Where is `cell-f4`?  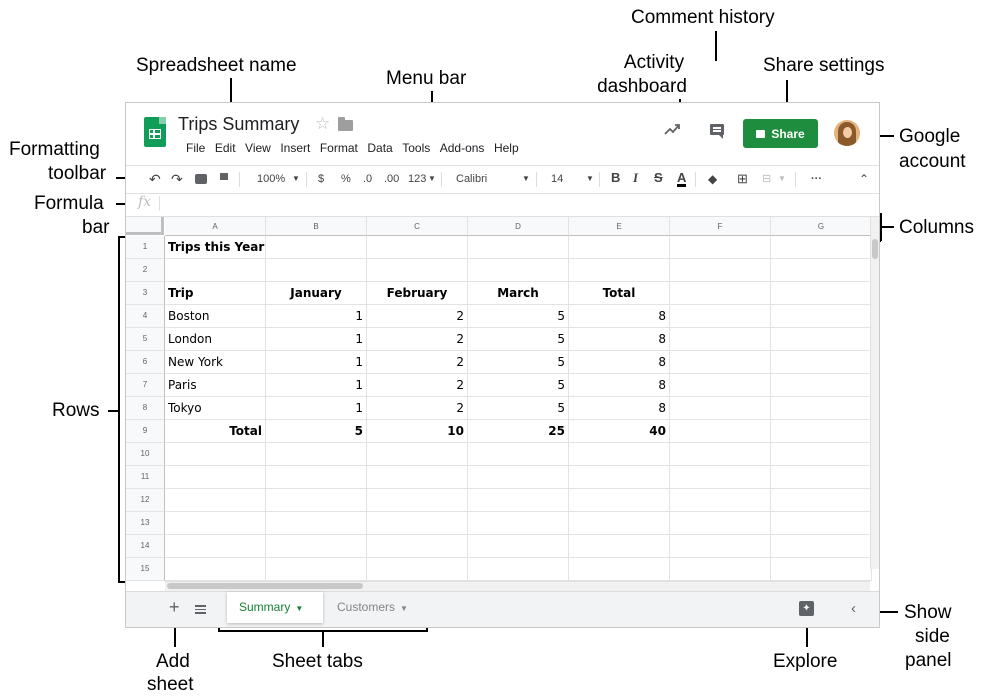 cell-f4 is located at coordinates (720, 316).